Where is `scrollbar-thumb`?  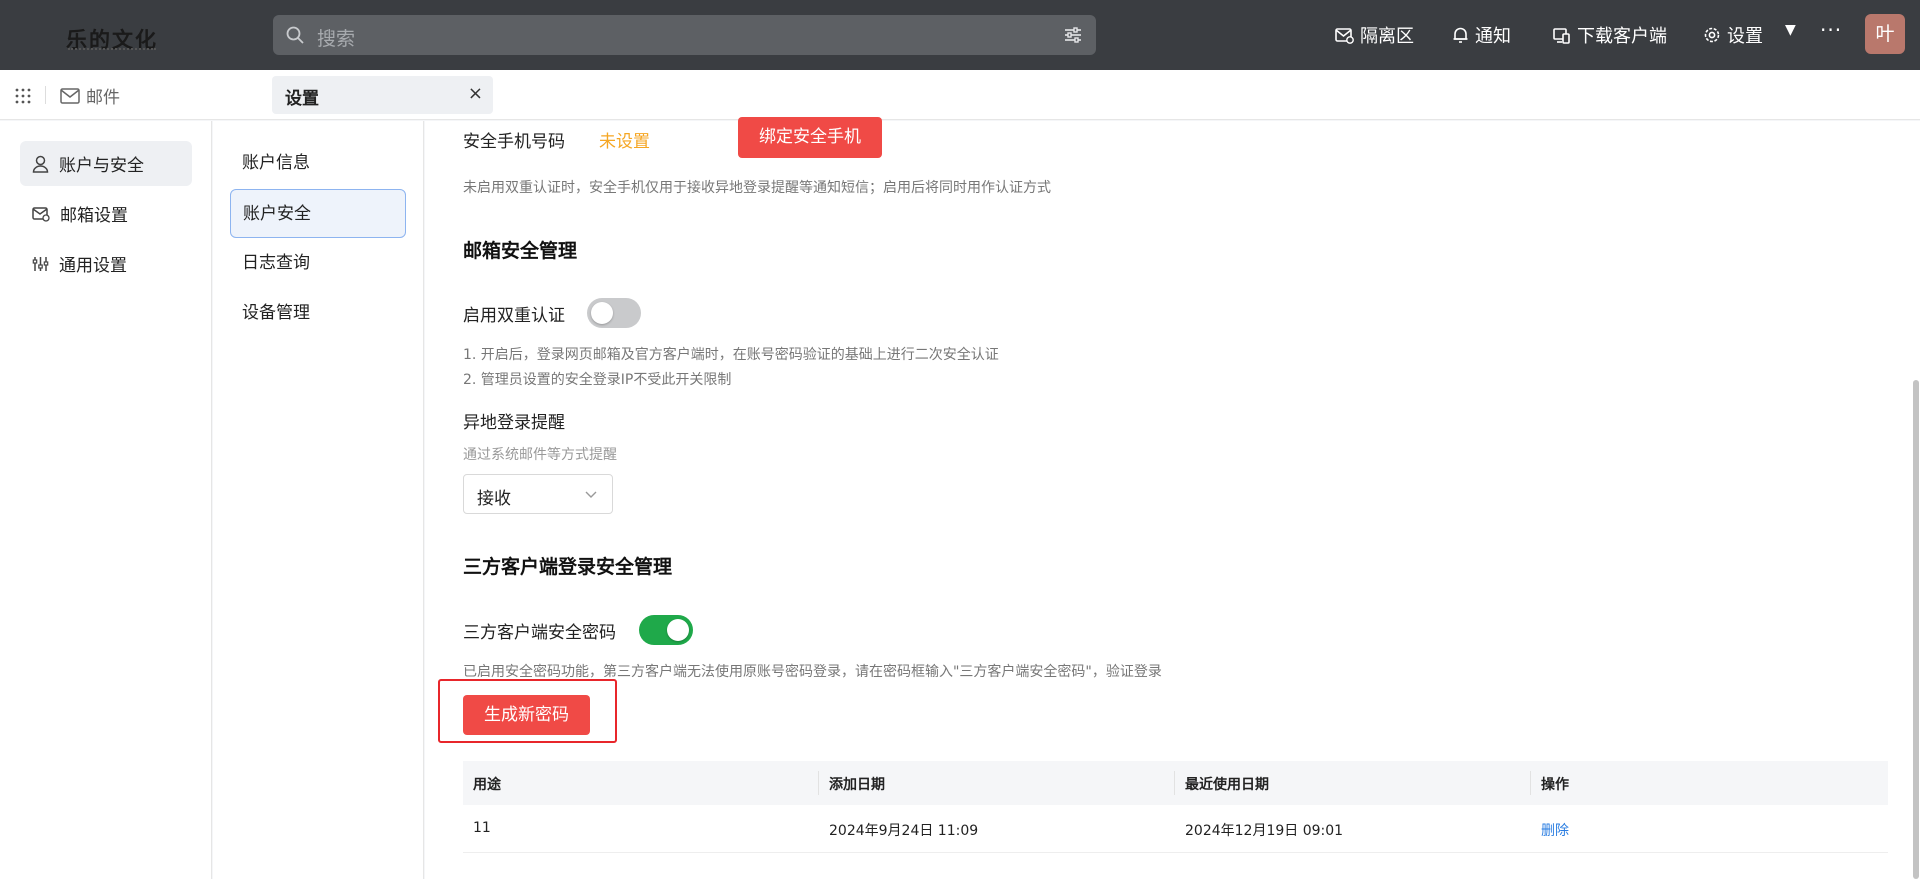
scrollbar-thumb is located at coordinates (1916, 629).